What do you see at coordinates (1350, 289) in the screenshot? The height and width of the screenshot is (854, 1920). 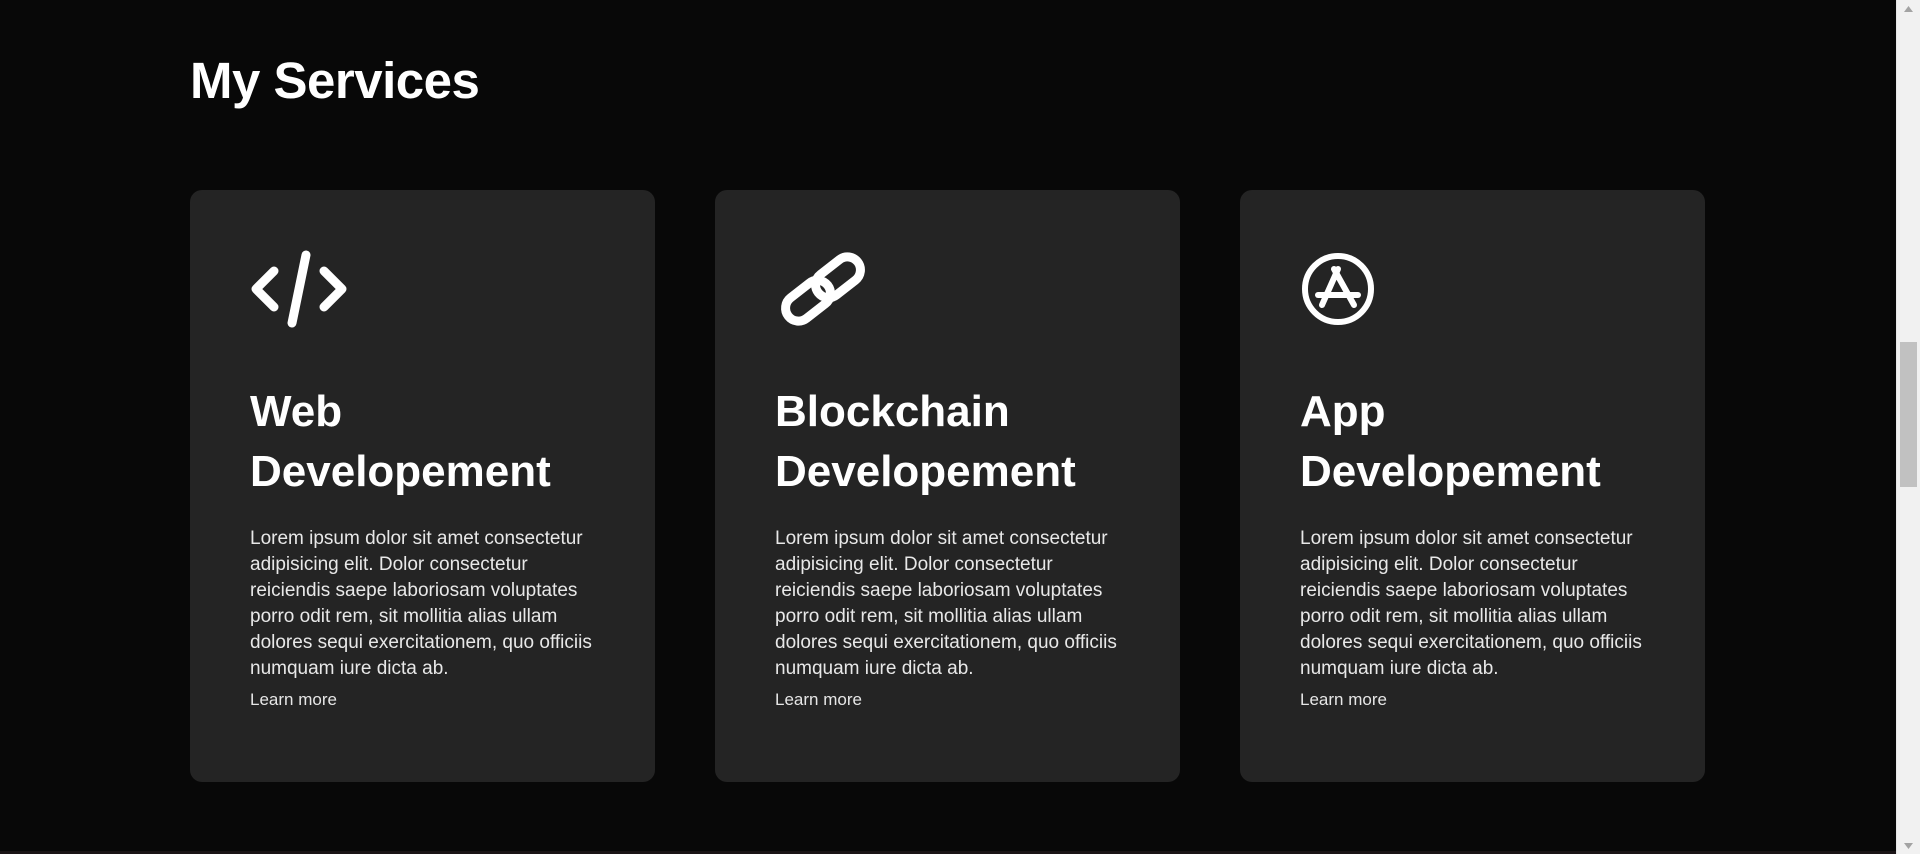 I see `app-store-icon` at bounding box center [1350, 289].